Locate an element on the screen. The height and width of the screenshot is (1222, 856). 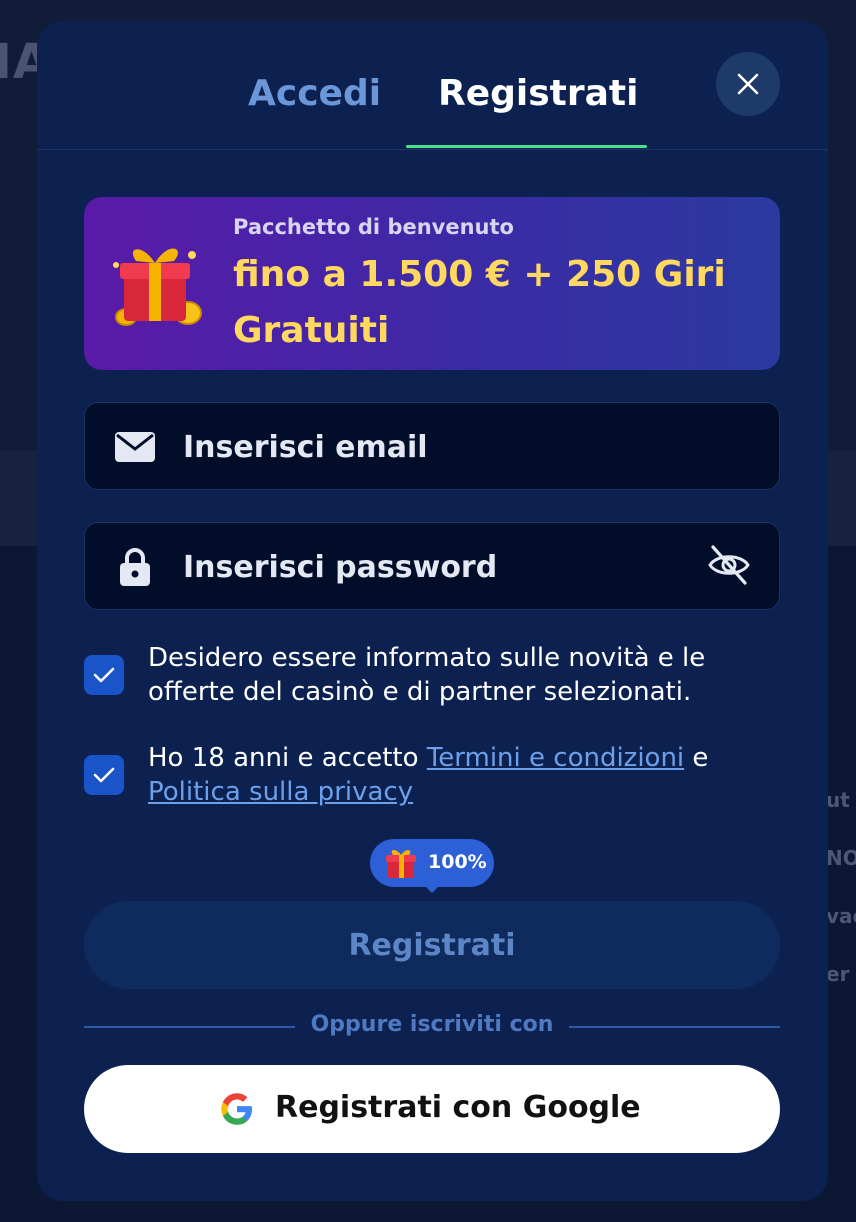
bonus-progress-badge: 100% is located at coordinates (432, 866).